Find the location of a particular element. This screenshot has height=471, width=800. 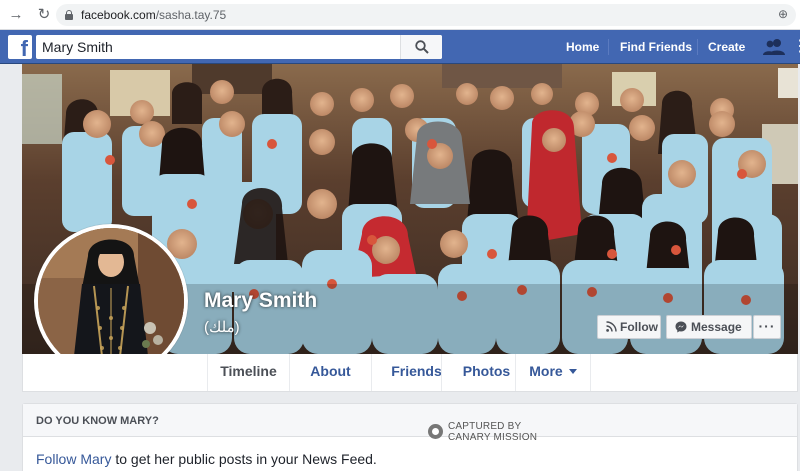

tab-timeline: Timeline is located at coordinates (248, 372).